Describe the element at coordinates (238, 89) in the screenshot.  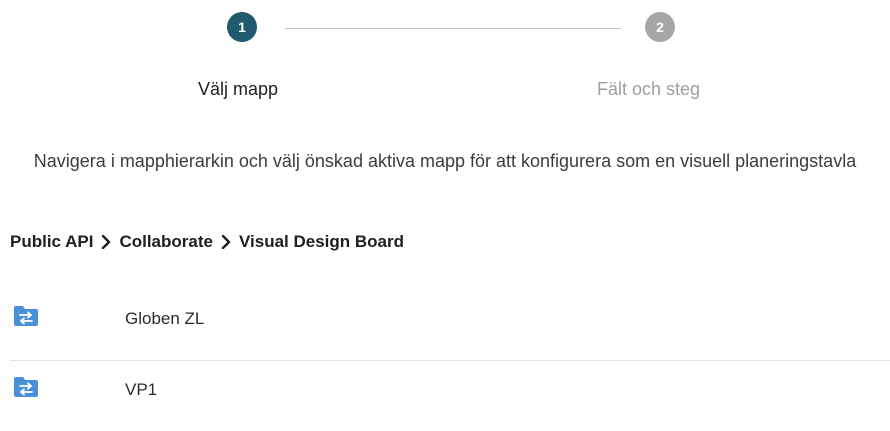
I see `step-1-label: Välj mapp` at that location.